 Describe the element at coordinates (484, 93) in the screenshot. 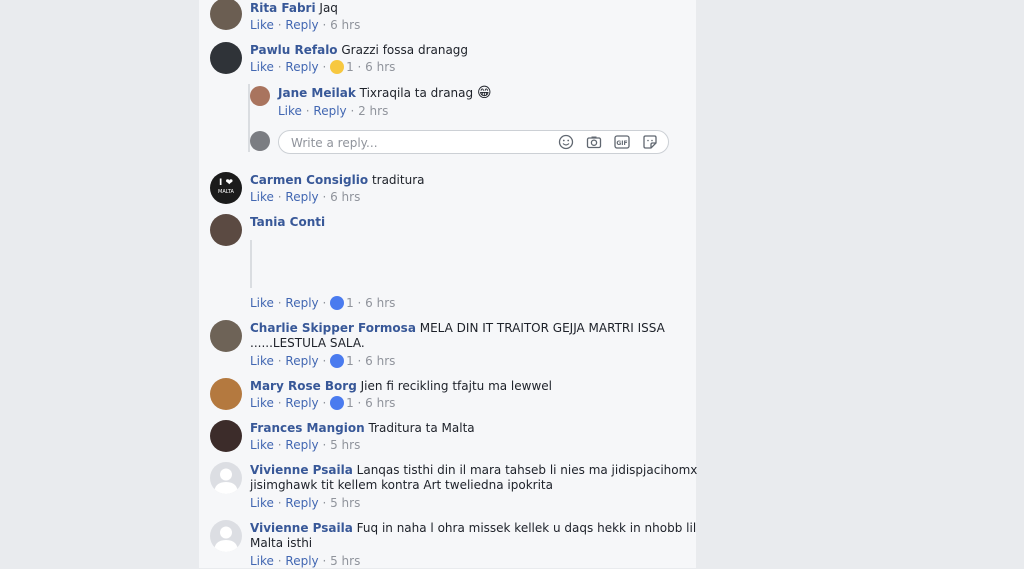

I see `grin-emoji-icon: 😁` at that location.